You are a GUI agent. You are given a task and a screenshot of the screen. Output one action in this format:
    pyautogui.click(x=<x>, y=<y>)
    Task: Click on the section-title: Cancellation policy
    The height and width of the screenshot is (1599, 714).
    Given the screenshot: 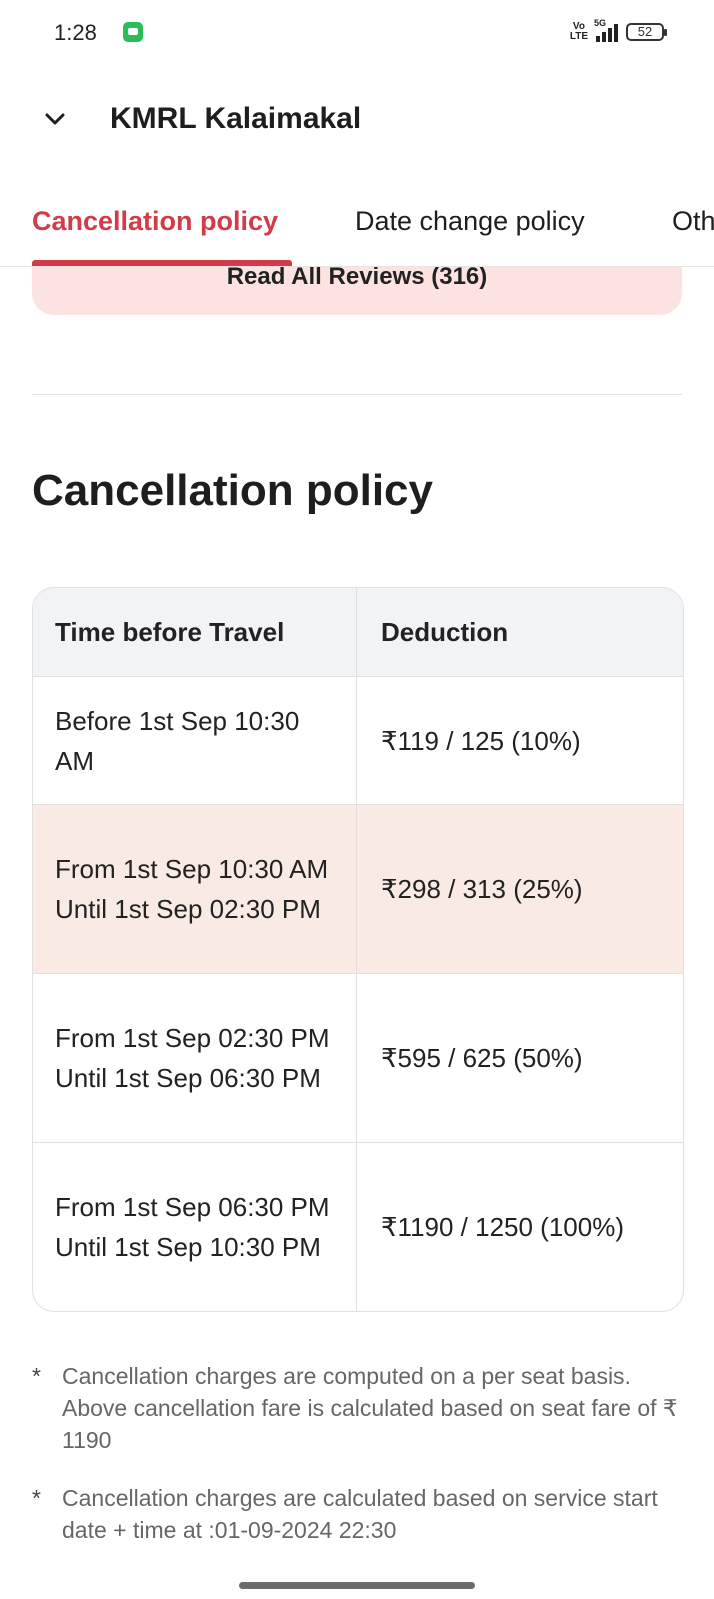 What is the action you would take?
    pyautogui.click(x=232, y=490)
    